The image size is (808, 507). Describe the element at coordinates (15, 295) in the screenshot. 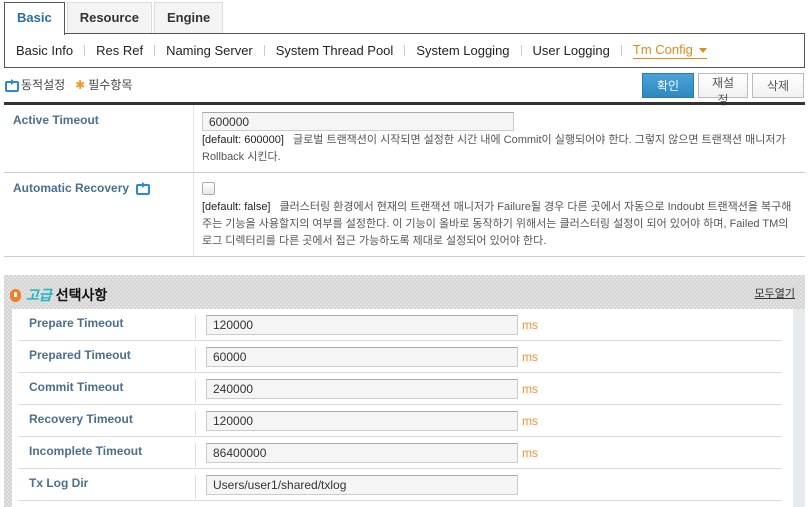

I see `alert-pin-icon` at that location.